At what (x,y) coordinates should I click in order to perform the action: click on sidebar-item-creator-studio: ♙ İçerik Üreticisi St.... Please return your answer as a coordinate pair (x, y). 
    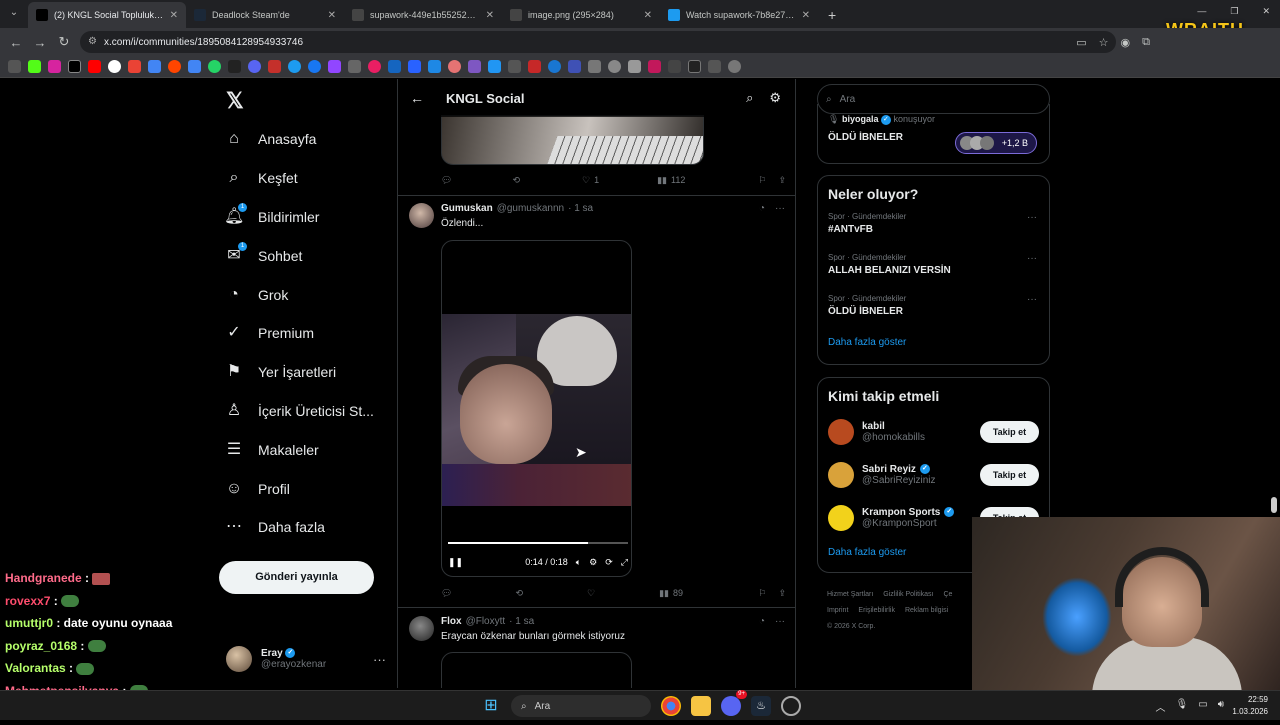
    Looking at the image, I should click on (309, 411).